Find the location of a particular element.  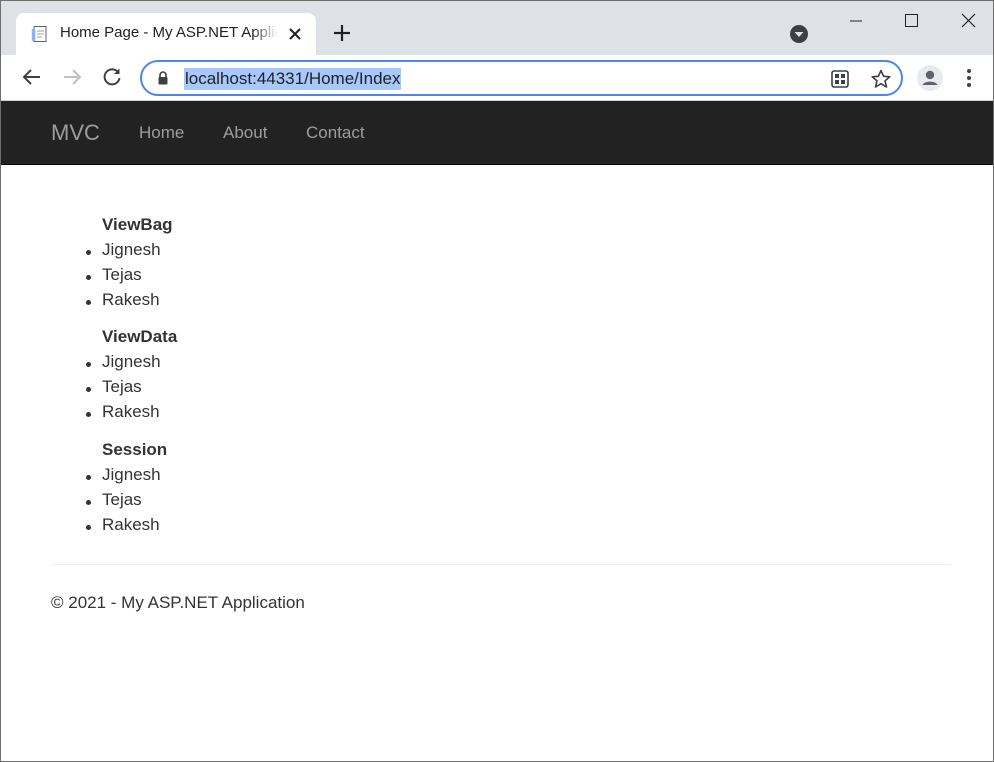

reload-icon is located at coordinates (112, 77).